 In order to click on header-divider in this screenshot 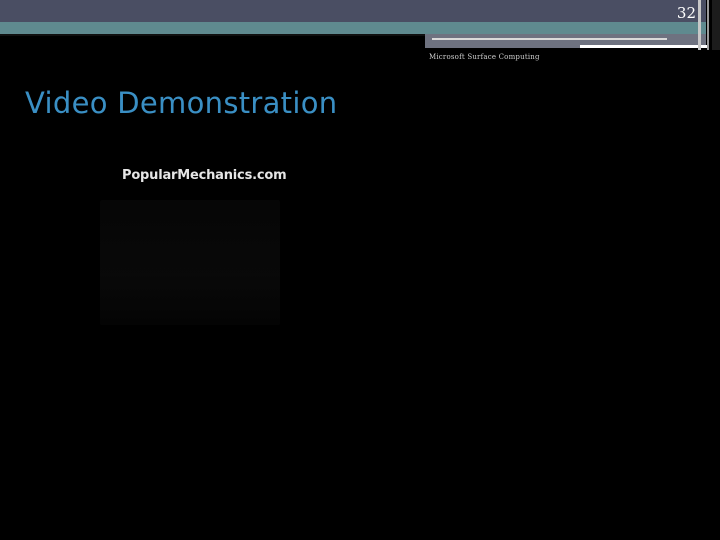, I will do `click(212, 35)`.